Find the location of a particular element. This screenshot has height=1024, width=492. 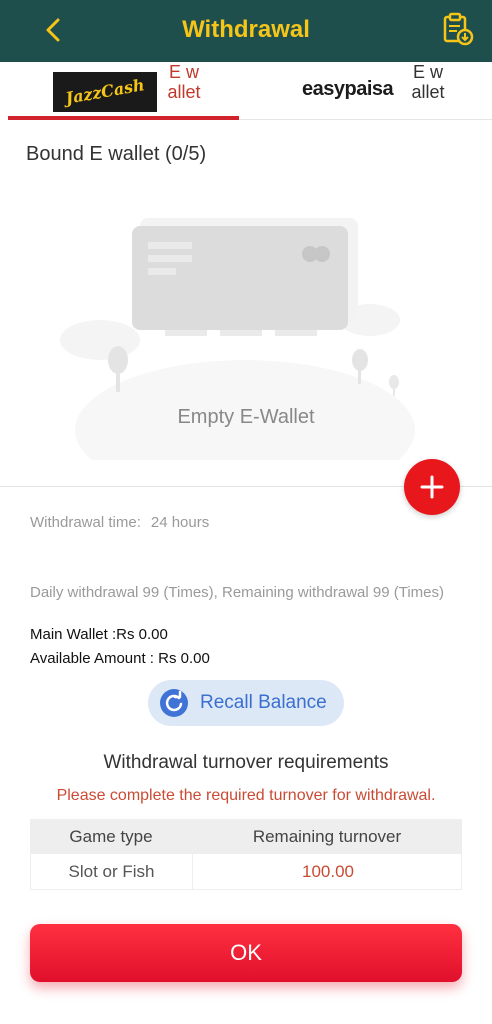

withdrawal-time-value: 24 hours is located at coordinates (180, 522).